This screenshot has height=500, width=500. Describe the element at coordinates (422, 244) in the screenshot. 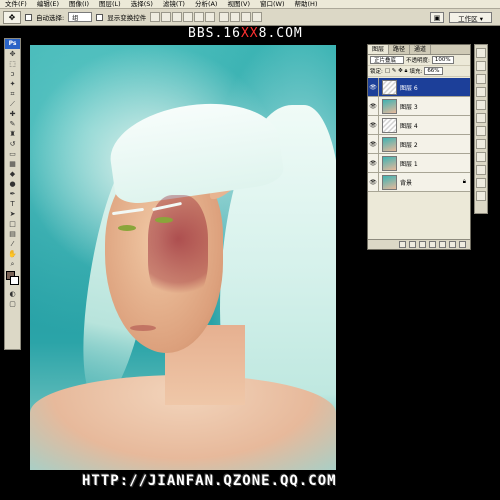

I see `add-mask-icon` at that location.